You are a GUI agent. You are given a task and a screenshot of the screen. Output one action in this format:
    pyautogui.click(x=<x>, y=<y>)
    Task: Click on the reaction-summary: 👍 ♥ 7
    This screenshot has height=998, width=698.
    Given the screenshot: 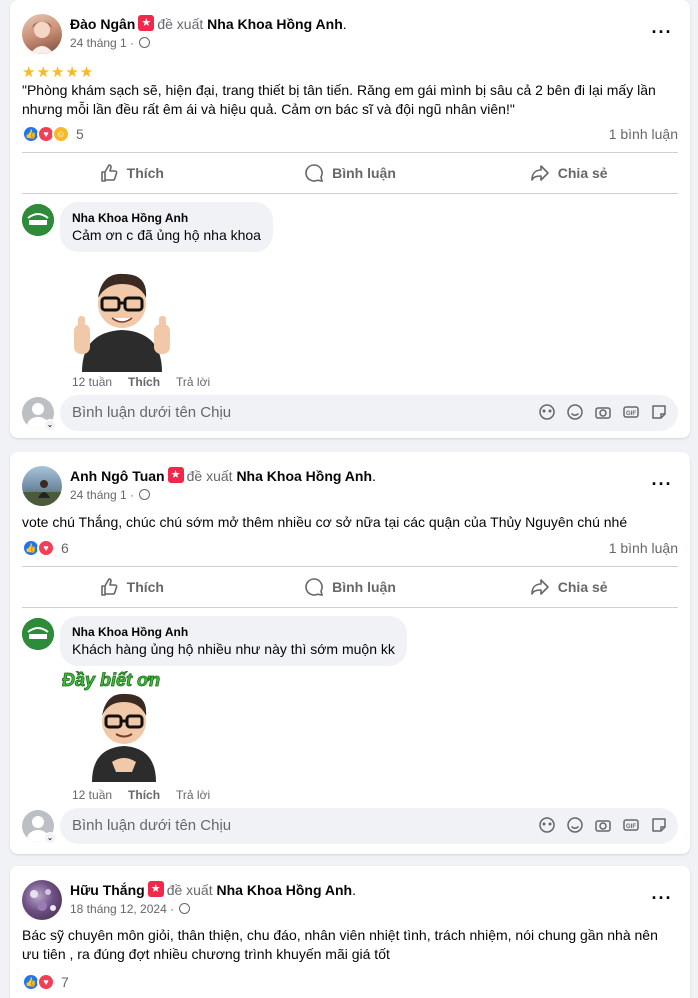 What is the action you would take?
    pyautogui.click(x=45, y=982)
    